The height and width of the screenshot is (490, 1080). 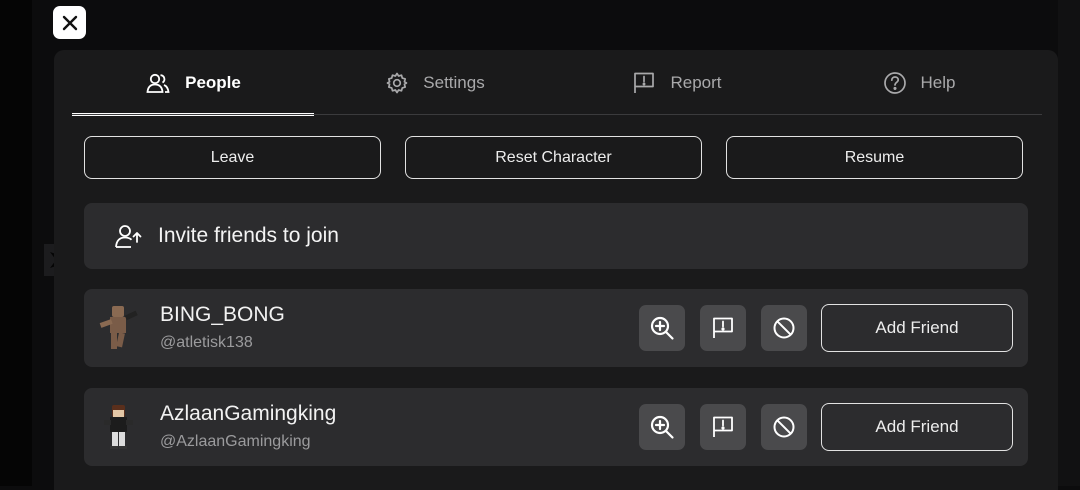 What do you see at coordinates (557, 114) in the screenshot?
I see `tabs-divider` at bounding box center [557, 114].